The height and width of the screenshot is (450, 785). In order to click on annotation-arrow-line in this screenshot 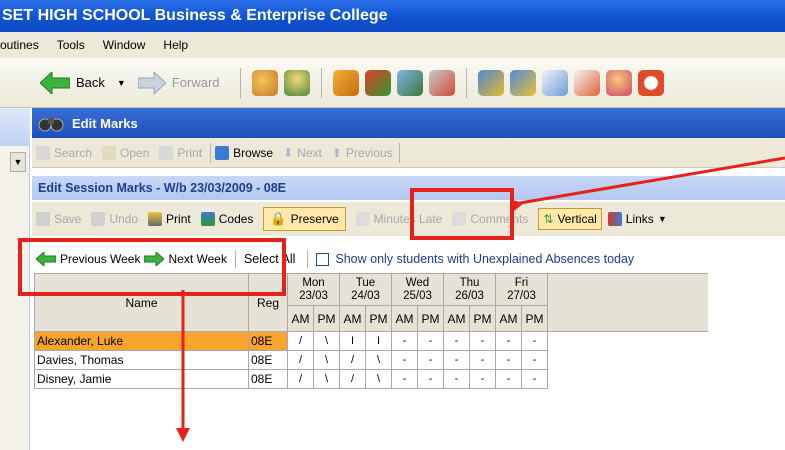, I will do `click(649, 181)`.